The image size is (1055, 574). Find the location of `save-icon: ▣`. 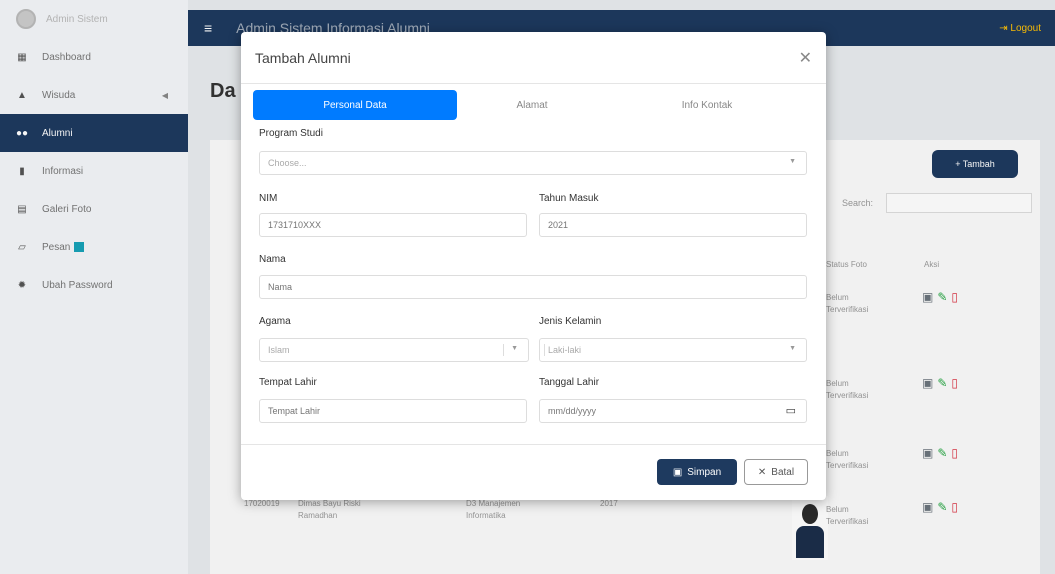

save-icon: ▣ is located at coordinates (677, 472).